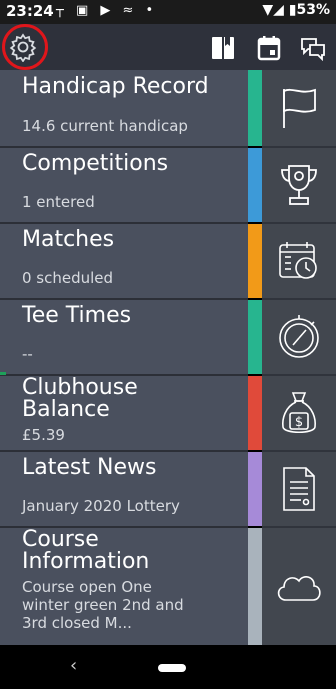 This screenshot has width=336, height=689. I want to click on notification-icons: ┬ ▣ ▶ ≈ •, so click(107, 10).